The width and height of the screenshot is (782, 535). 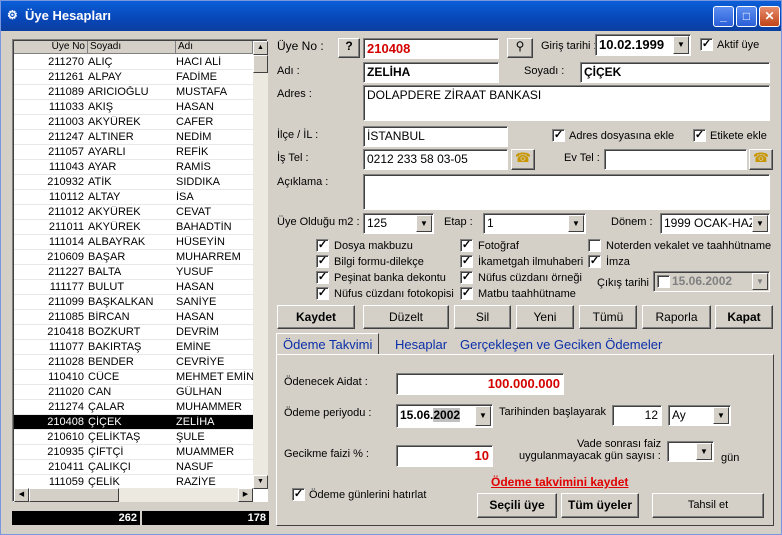 What do you see at coordinates (594, 261) in the screenshot?
I see `imza-checkbox: ✓` at bounding box center [594, 261].